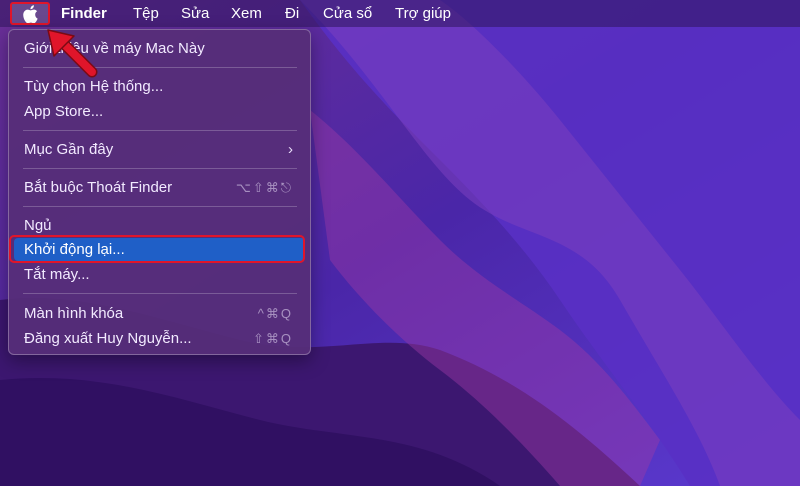 The image size is (800, 486). Describe the element at coordinates (146, 13) in the screenshot. I see `menu-file: Tệp` at that location.